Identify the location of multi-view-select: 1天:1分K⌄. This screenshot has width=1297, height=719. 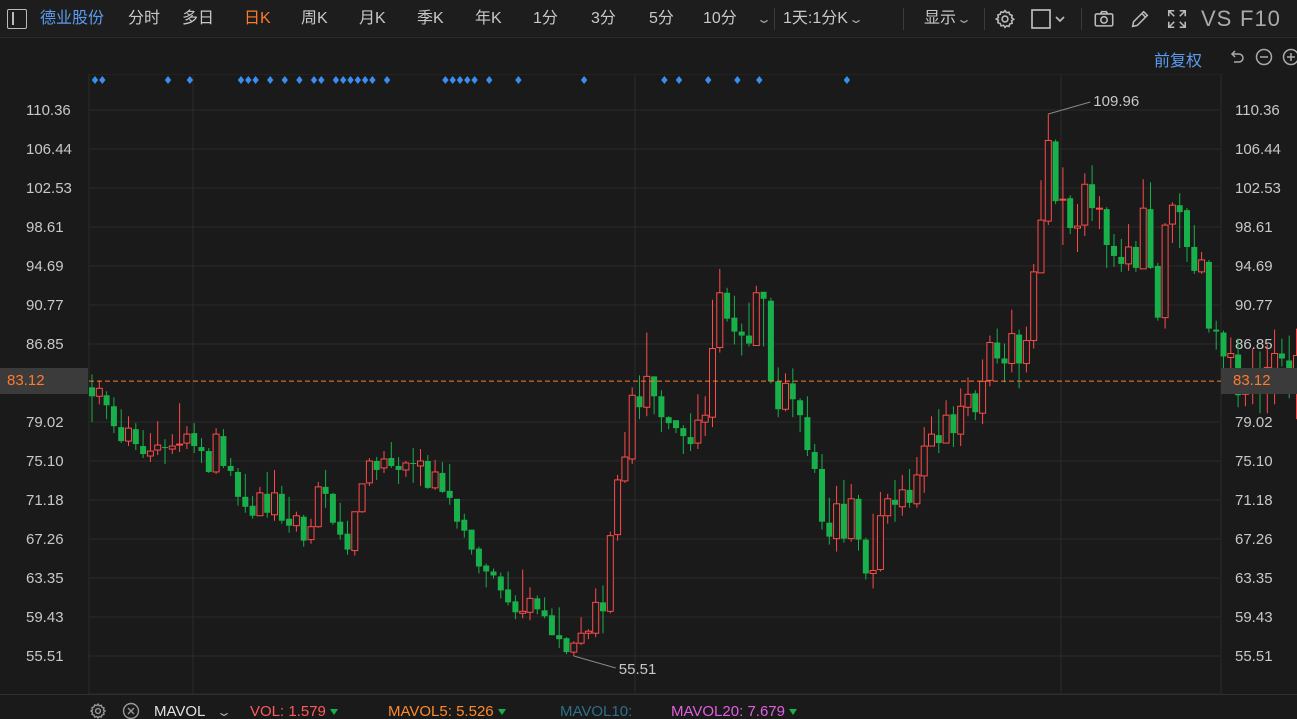
(823, 19).